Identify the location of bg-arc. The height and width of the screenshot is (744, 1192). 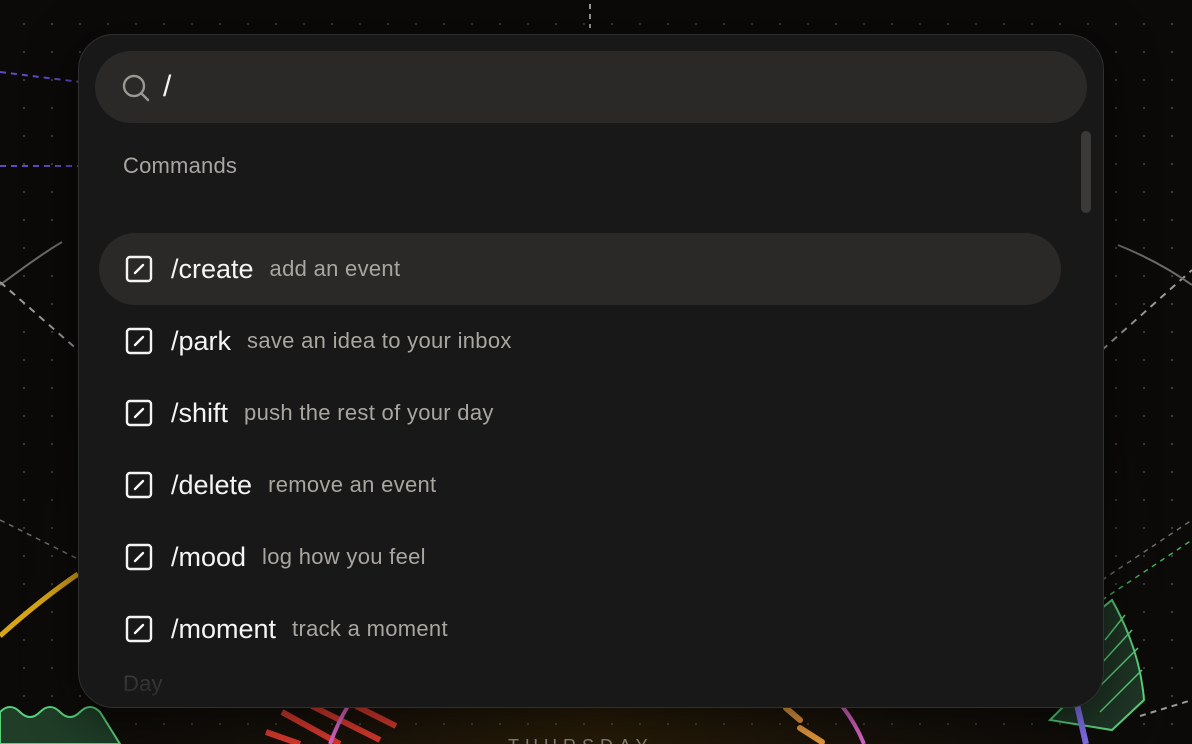
(31, 263).